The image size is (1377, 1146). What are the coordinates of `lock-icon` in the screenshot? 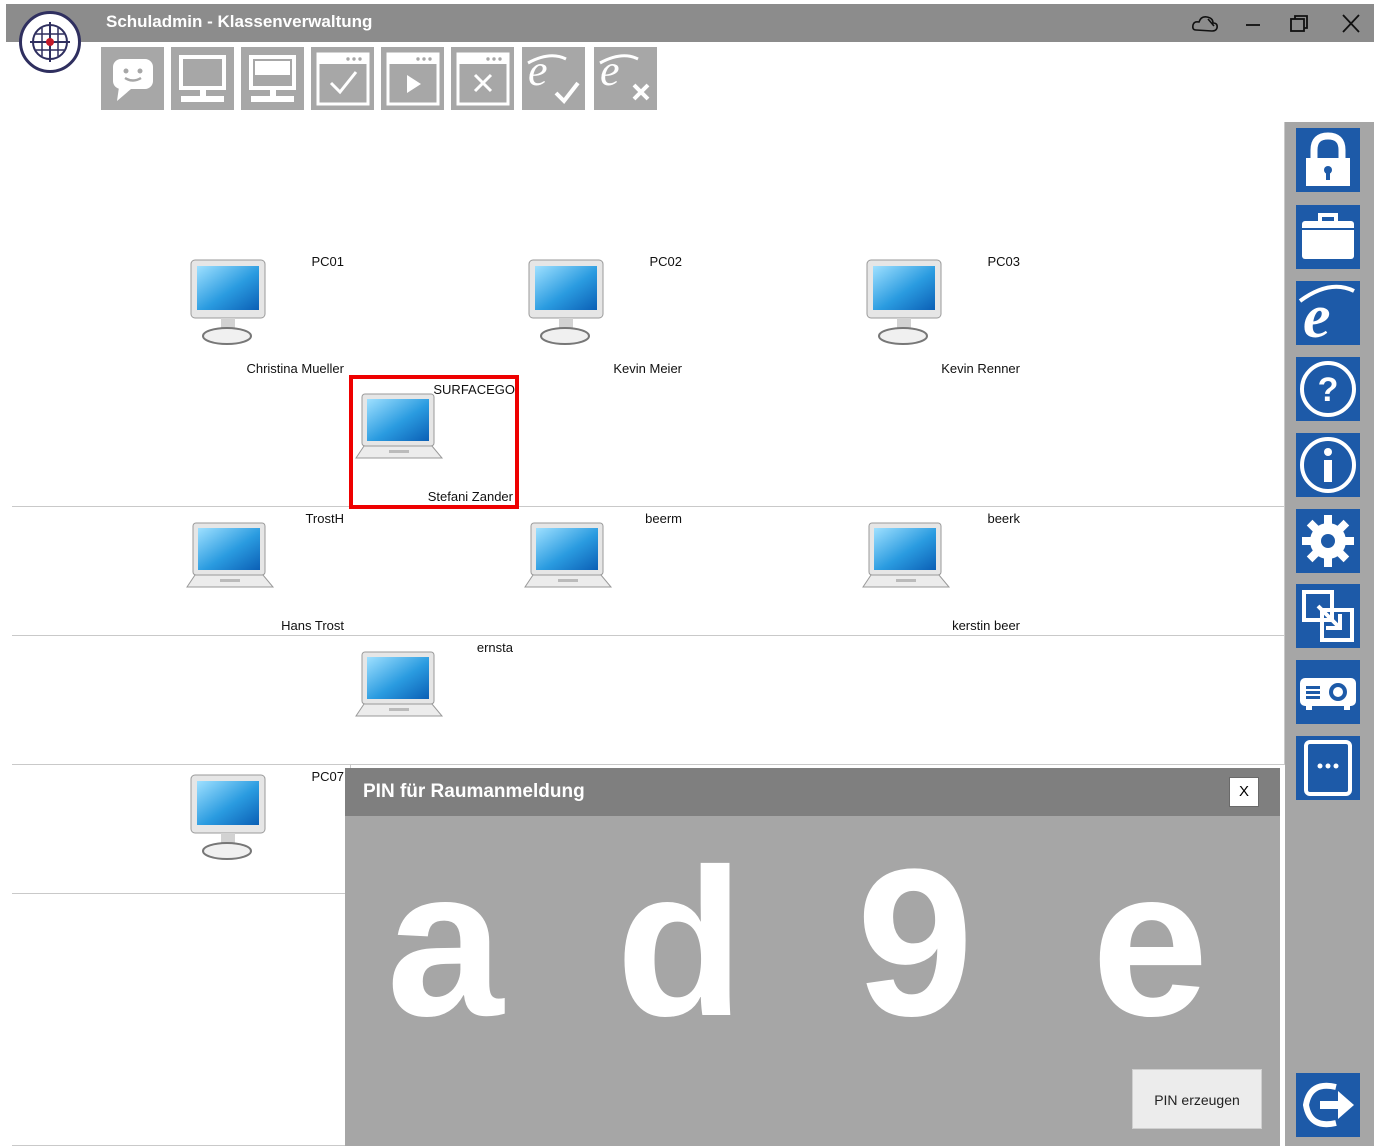 It's located at (1328, 159).